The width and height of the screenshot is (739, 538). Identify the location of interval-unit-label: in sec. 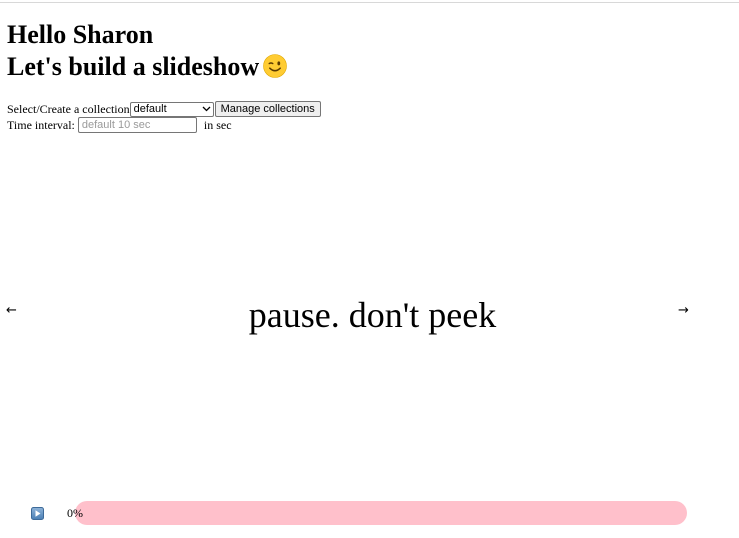
(217, 125).